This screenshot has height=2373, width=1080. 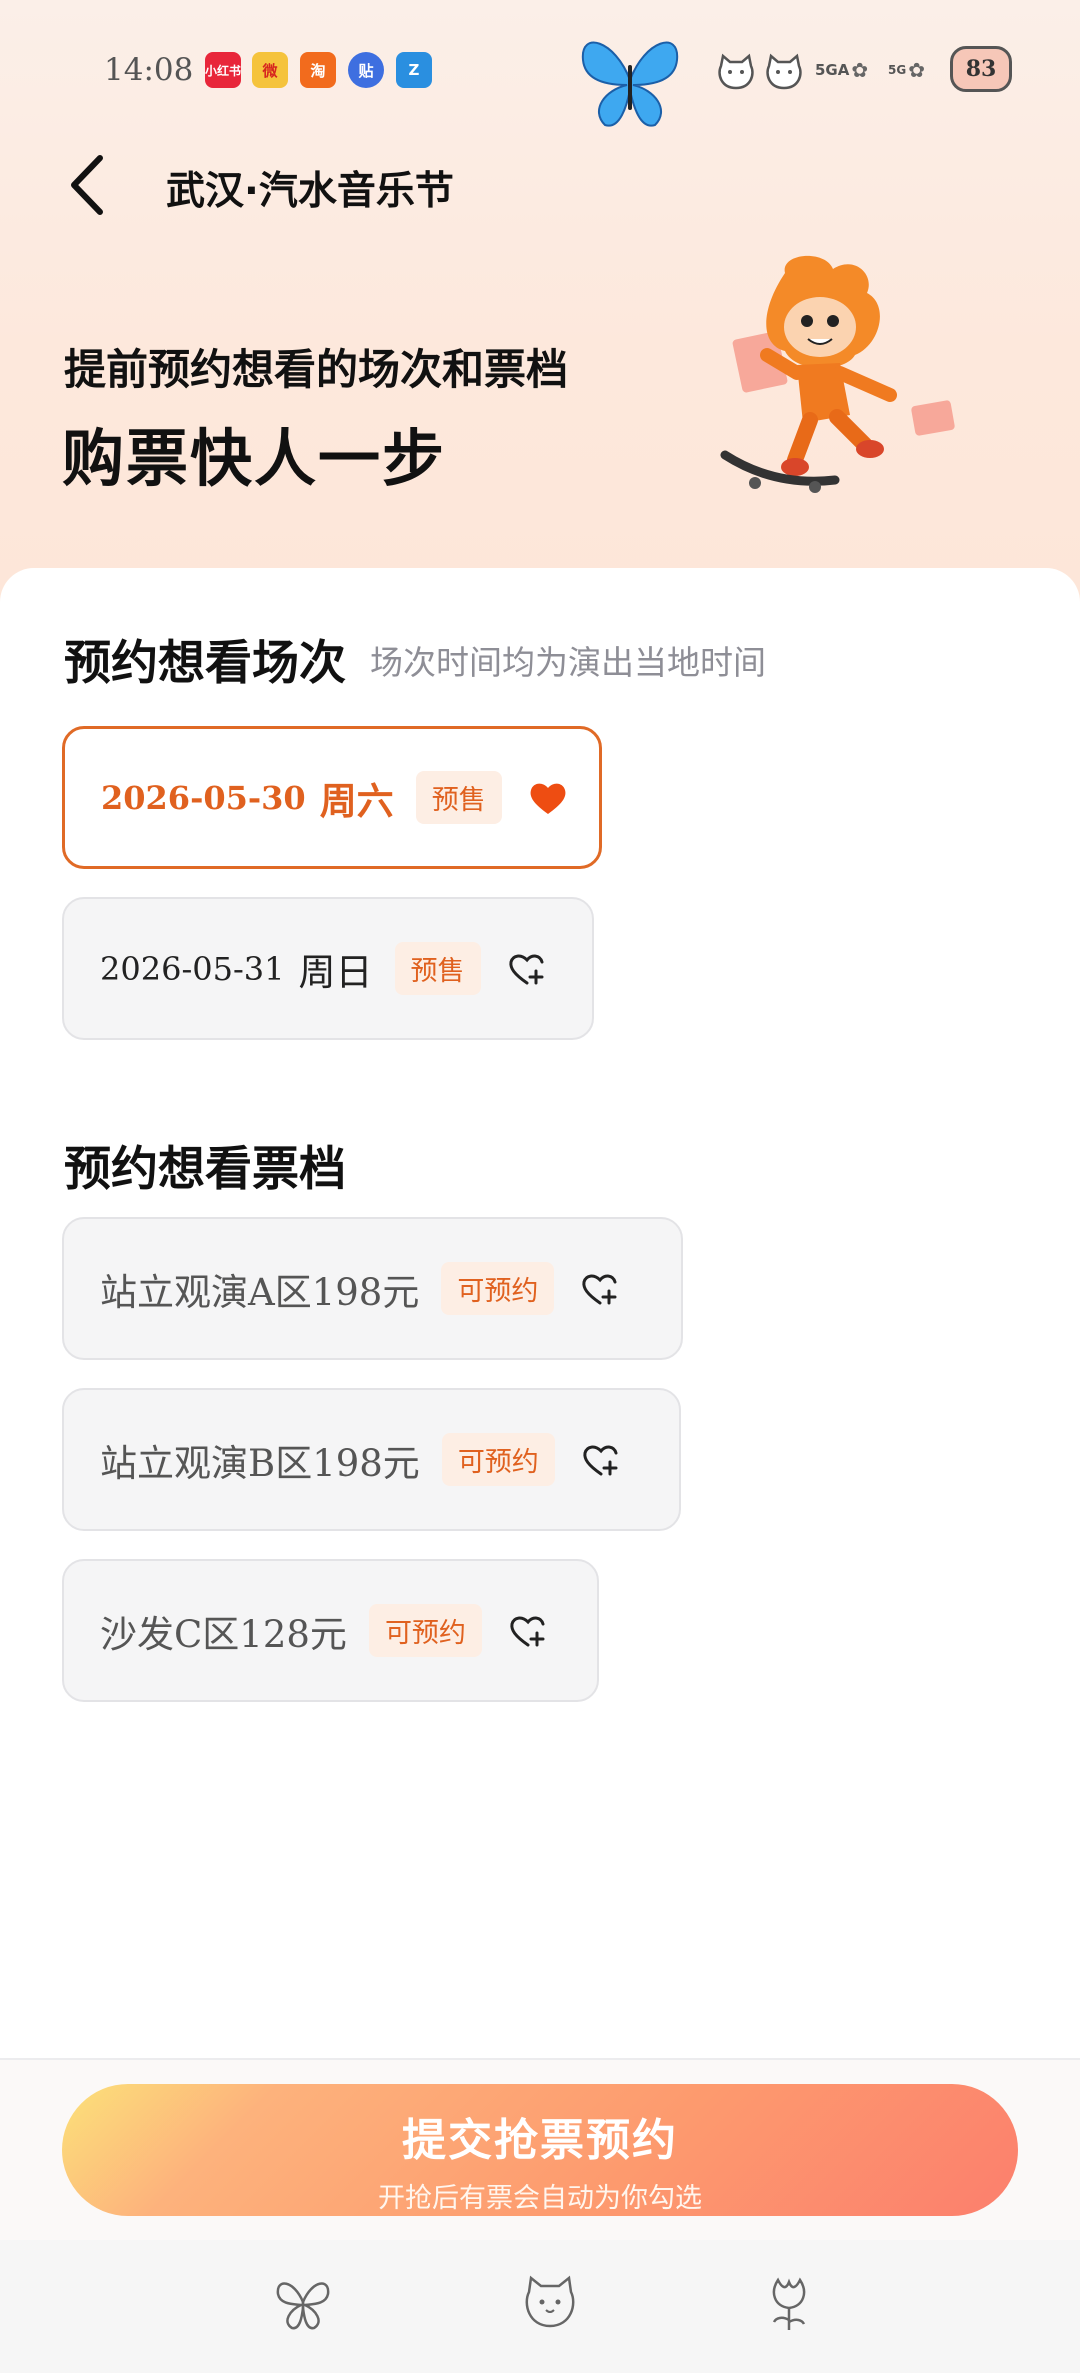 I want to click on cat-signal-icon, so click(x=736, y=71).